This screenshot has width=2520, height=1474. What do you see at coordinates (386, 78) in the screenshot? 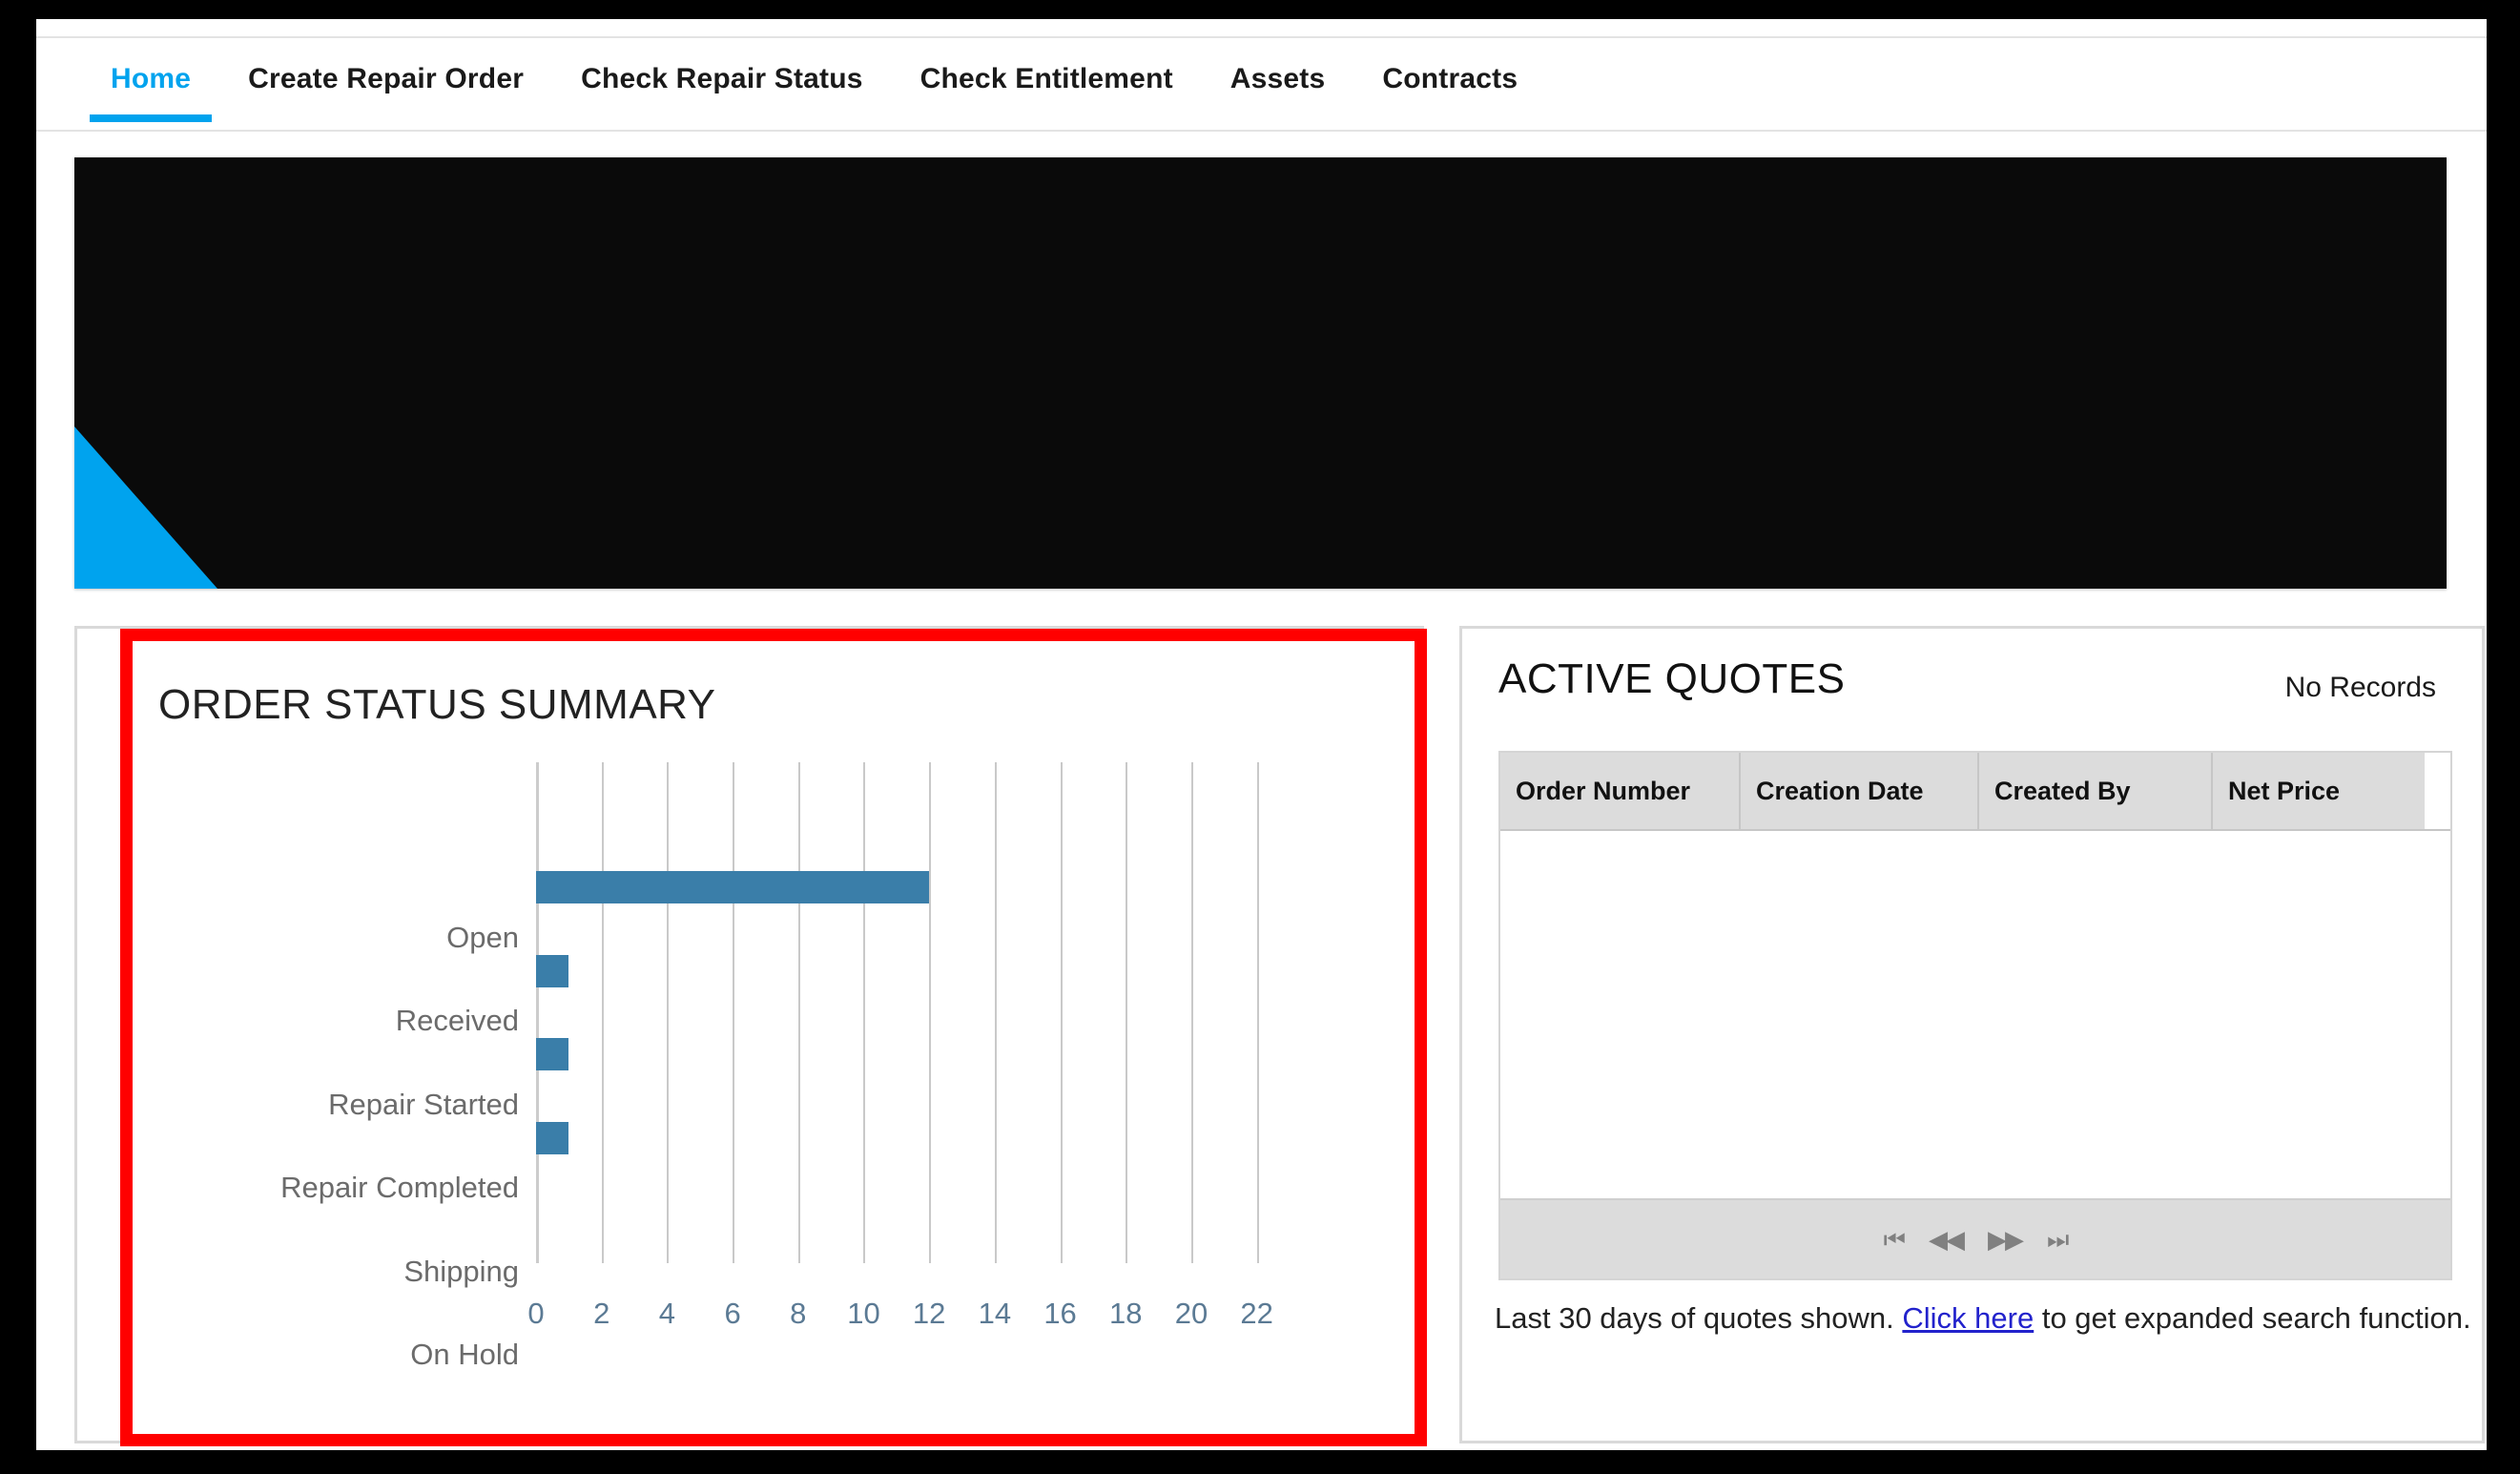
I see `nav-tab-create-repair-order-label: Create Repair Order` at bounding box center [386, 78].